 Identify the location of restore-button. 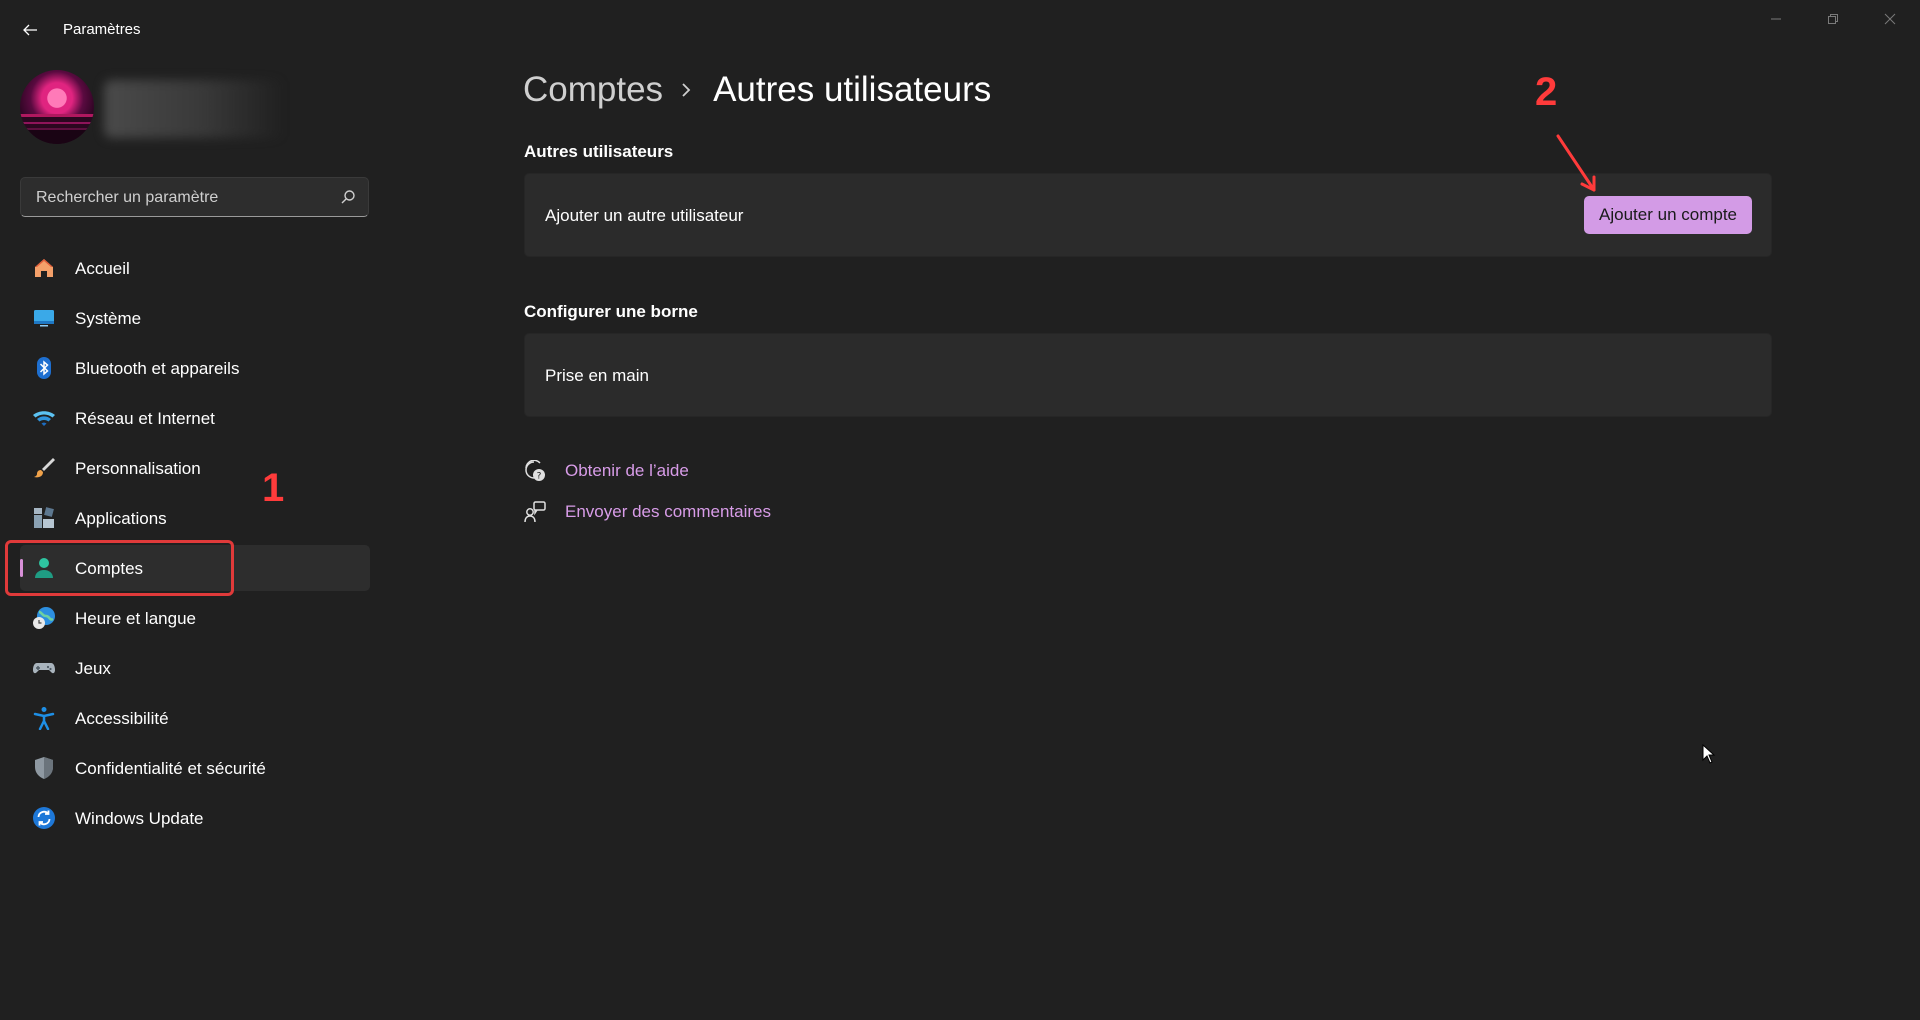
(1833, 19).